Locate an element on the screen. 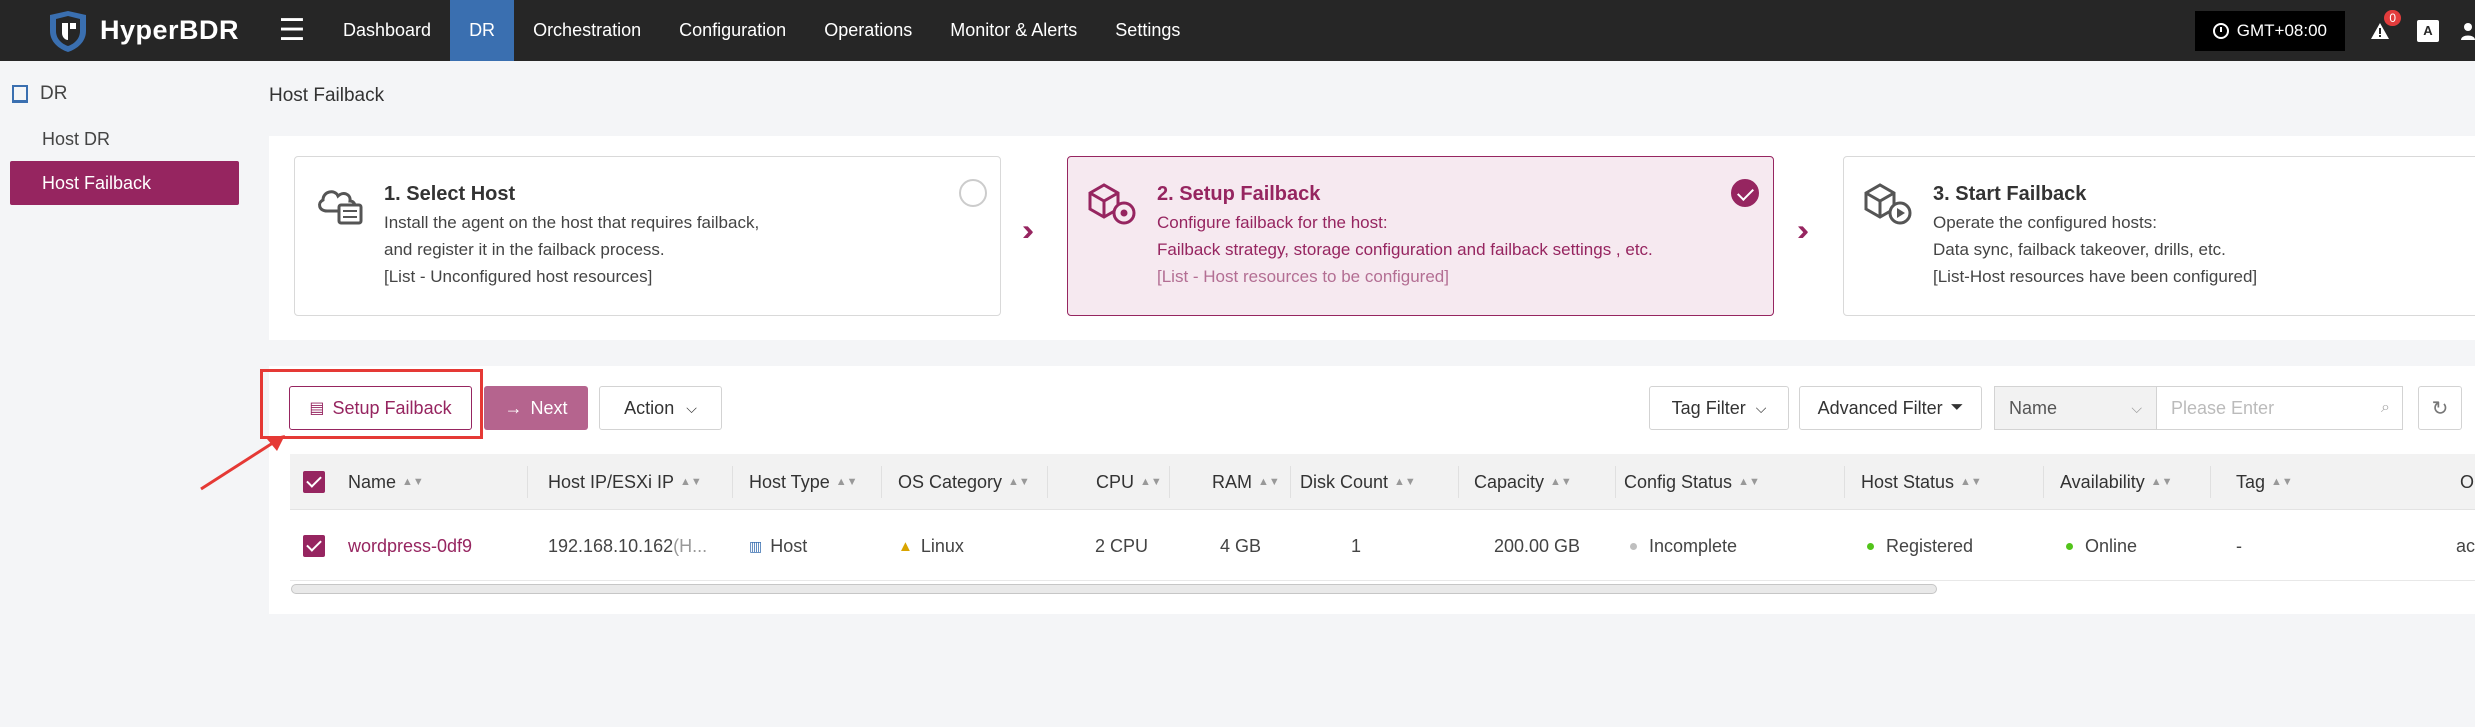 The height and width of the screenshot is (727, 2475). host-type-cell: ▥ Host is located at coordinates (778, 545).